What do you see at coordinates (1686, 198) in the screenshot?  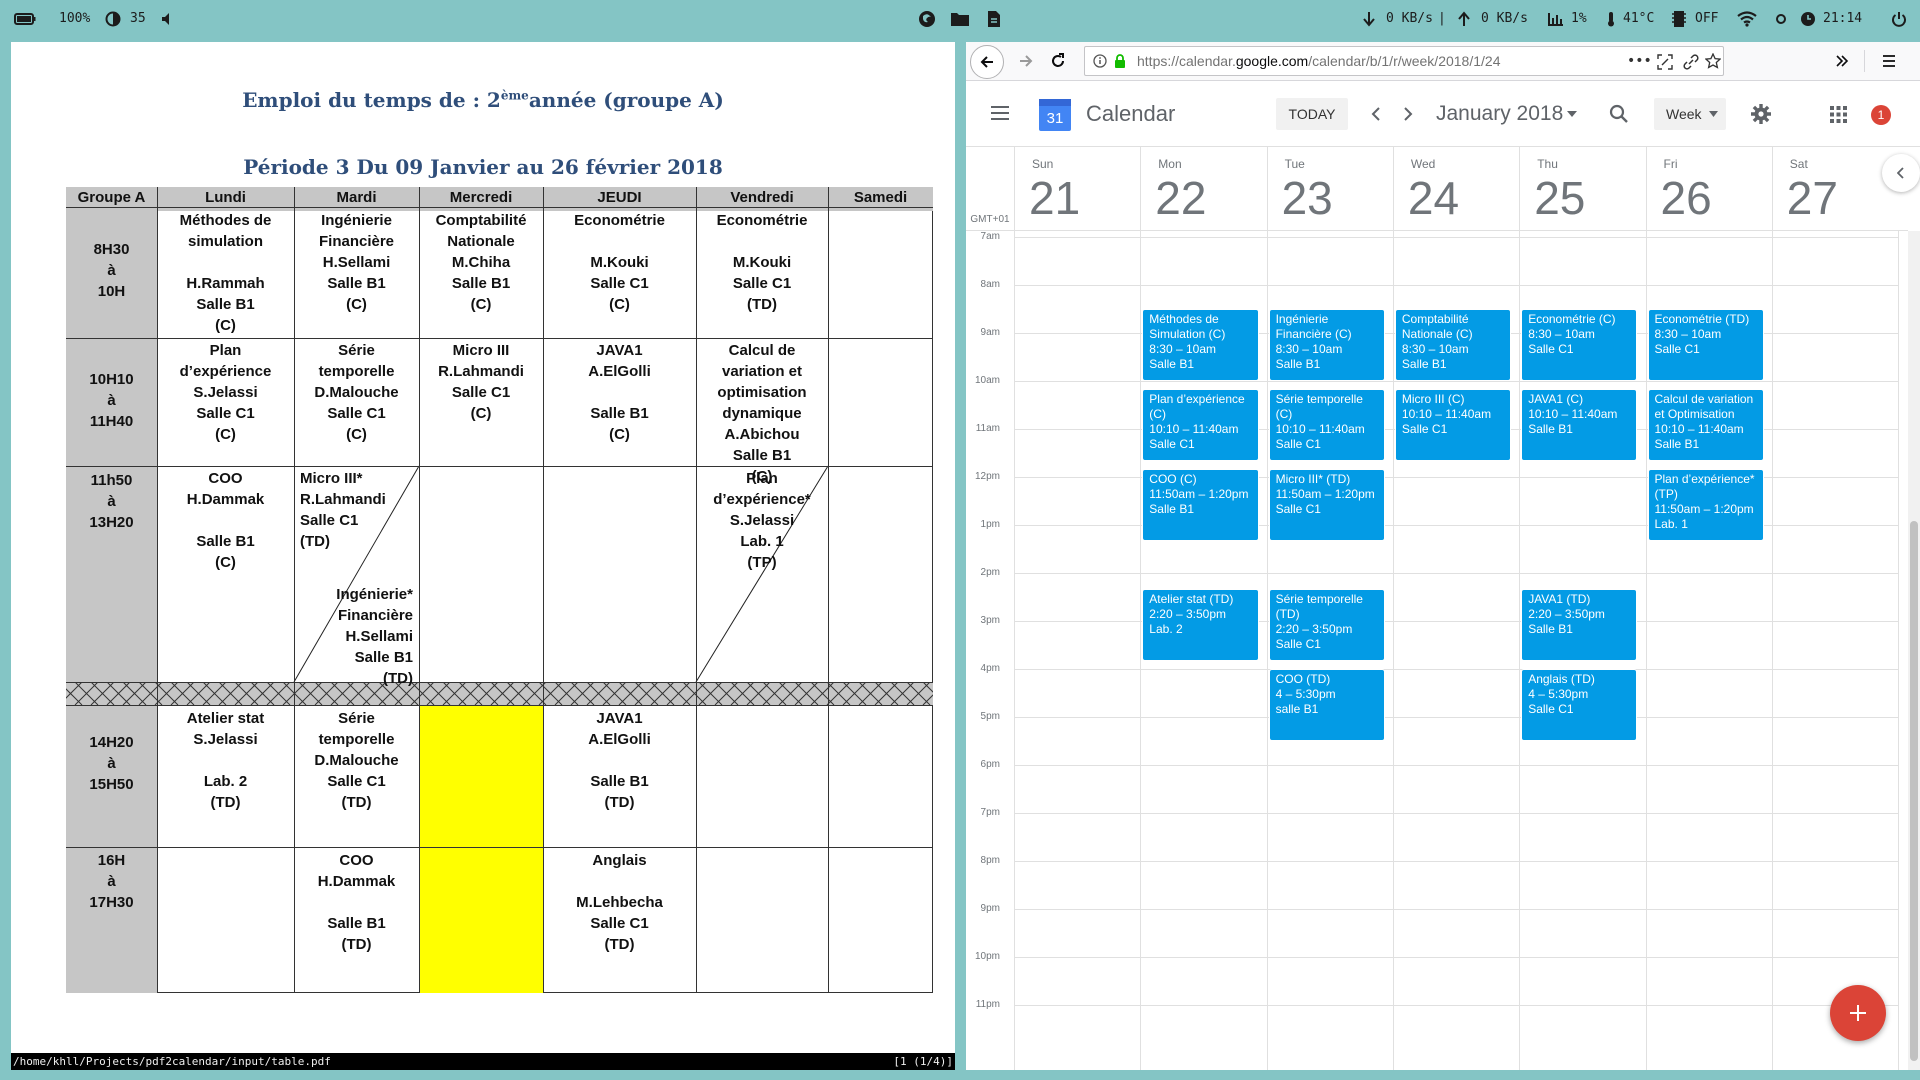 I see `day-number: 26` at bounding box center [1686, 198].